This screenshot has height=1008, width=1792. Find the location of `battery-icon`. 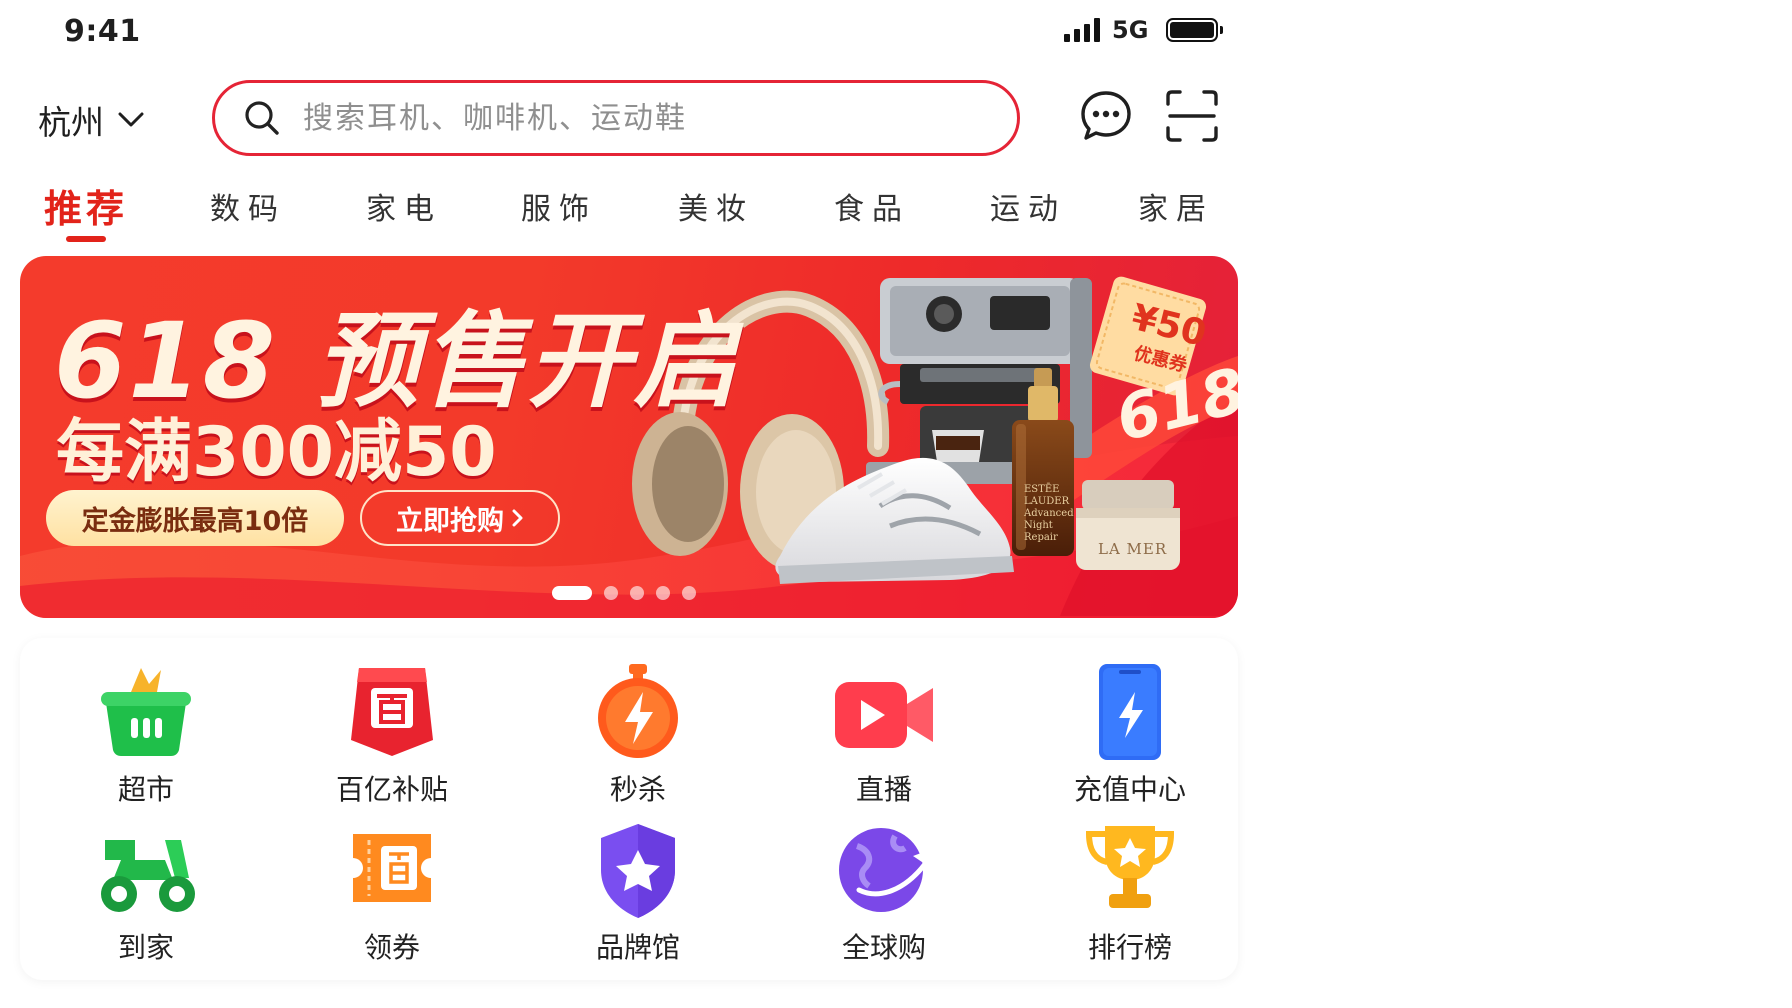

battery-icon is located at coordinates (1195, 30).